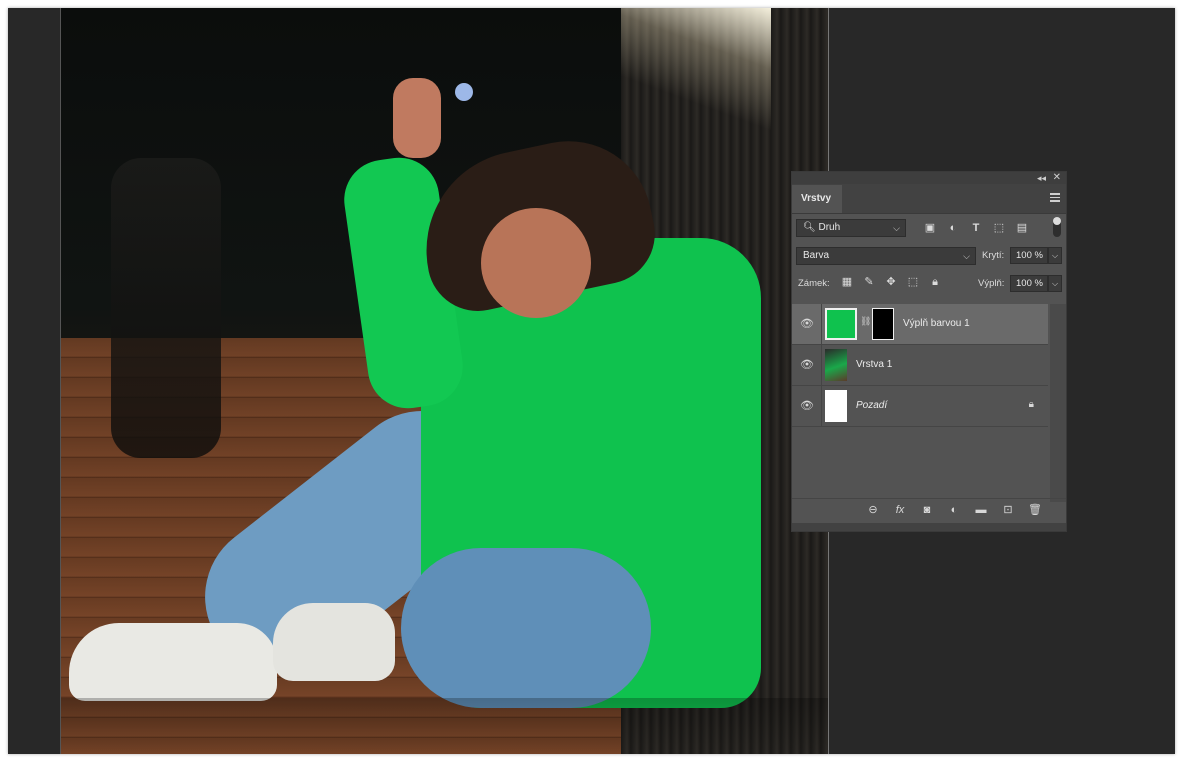  What do you see at coordinates (1055, 255) in the screenshot?
I see `opacity-dropdown-icon: ⌵` at bounding box center [1055, 255].